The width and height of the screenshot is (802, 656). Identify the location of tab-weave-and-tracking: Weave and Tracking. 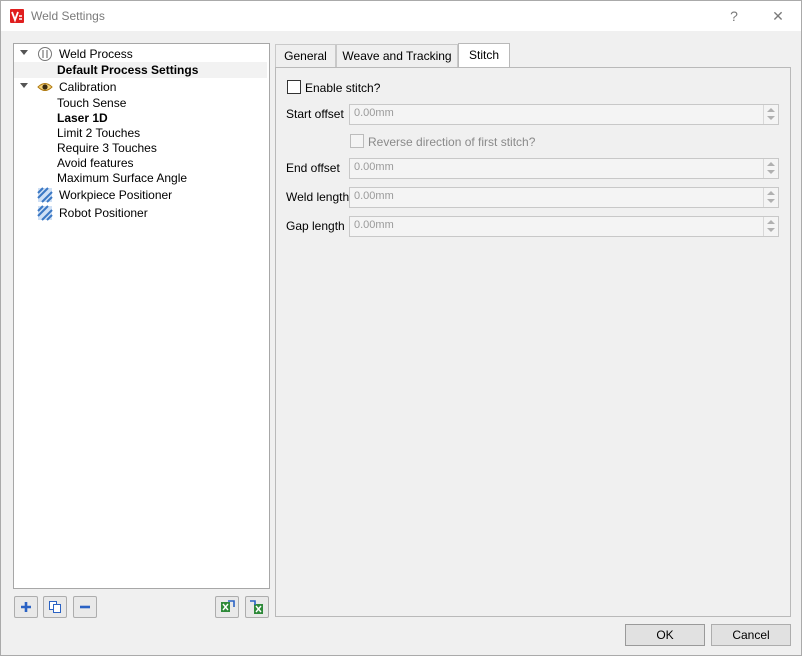
(397, 55).